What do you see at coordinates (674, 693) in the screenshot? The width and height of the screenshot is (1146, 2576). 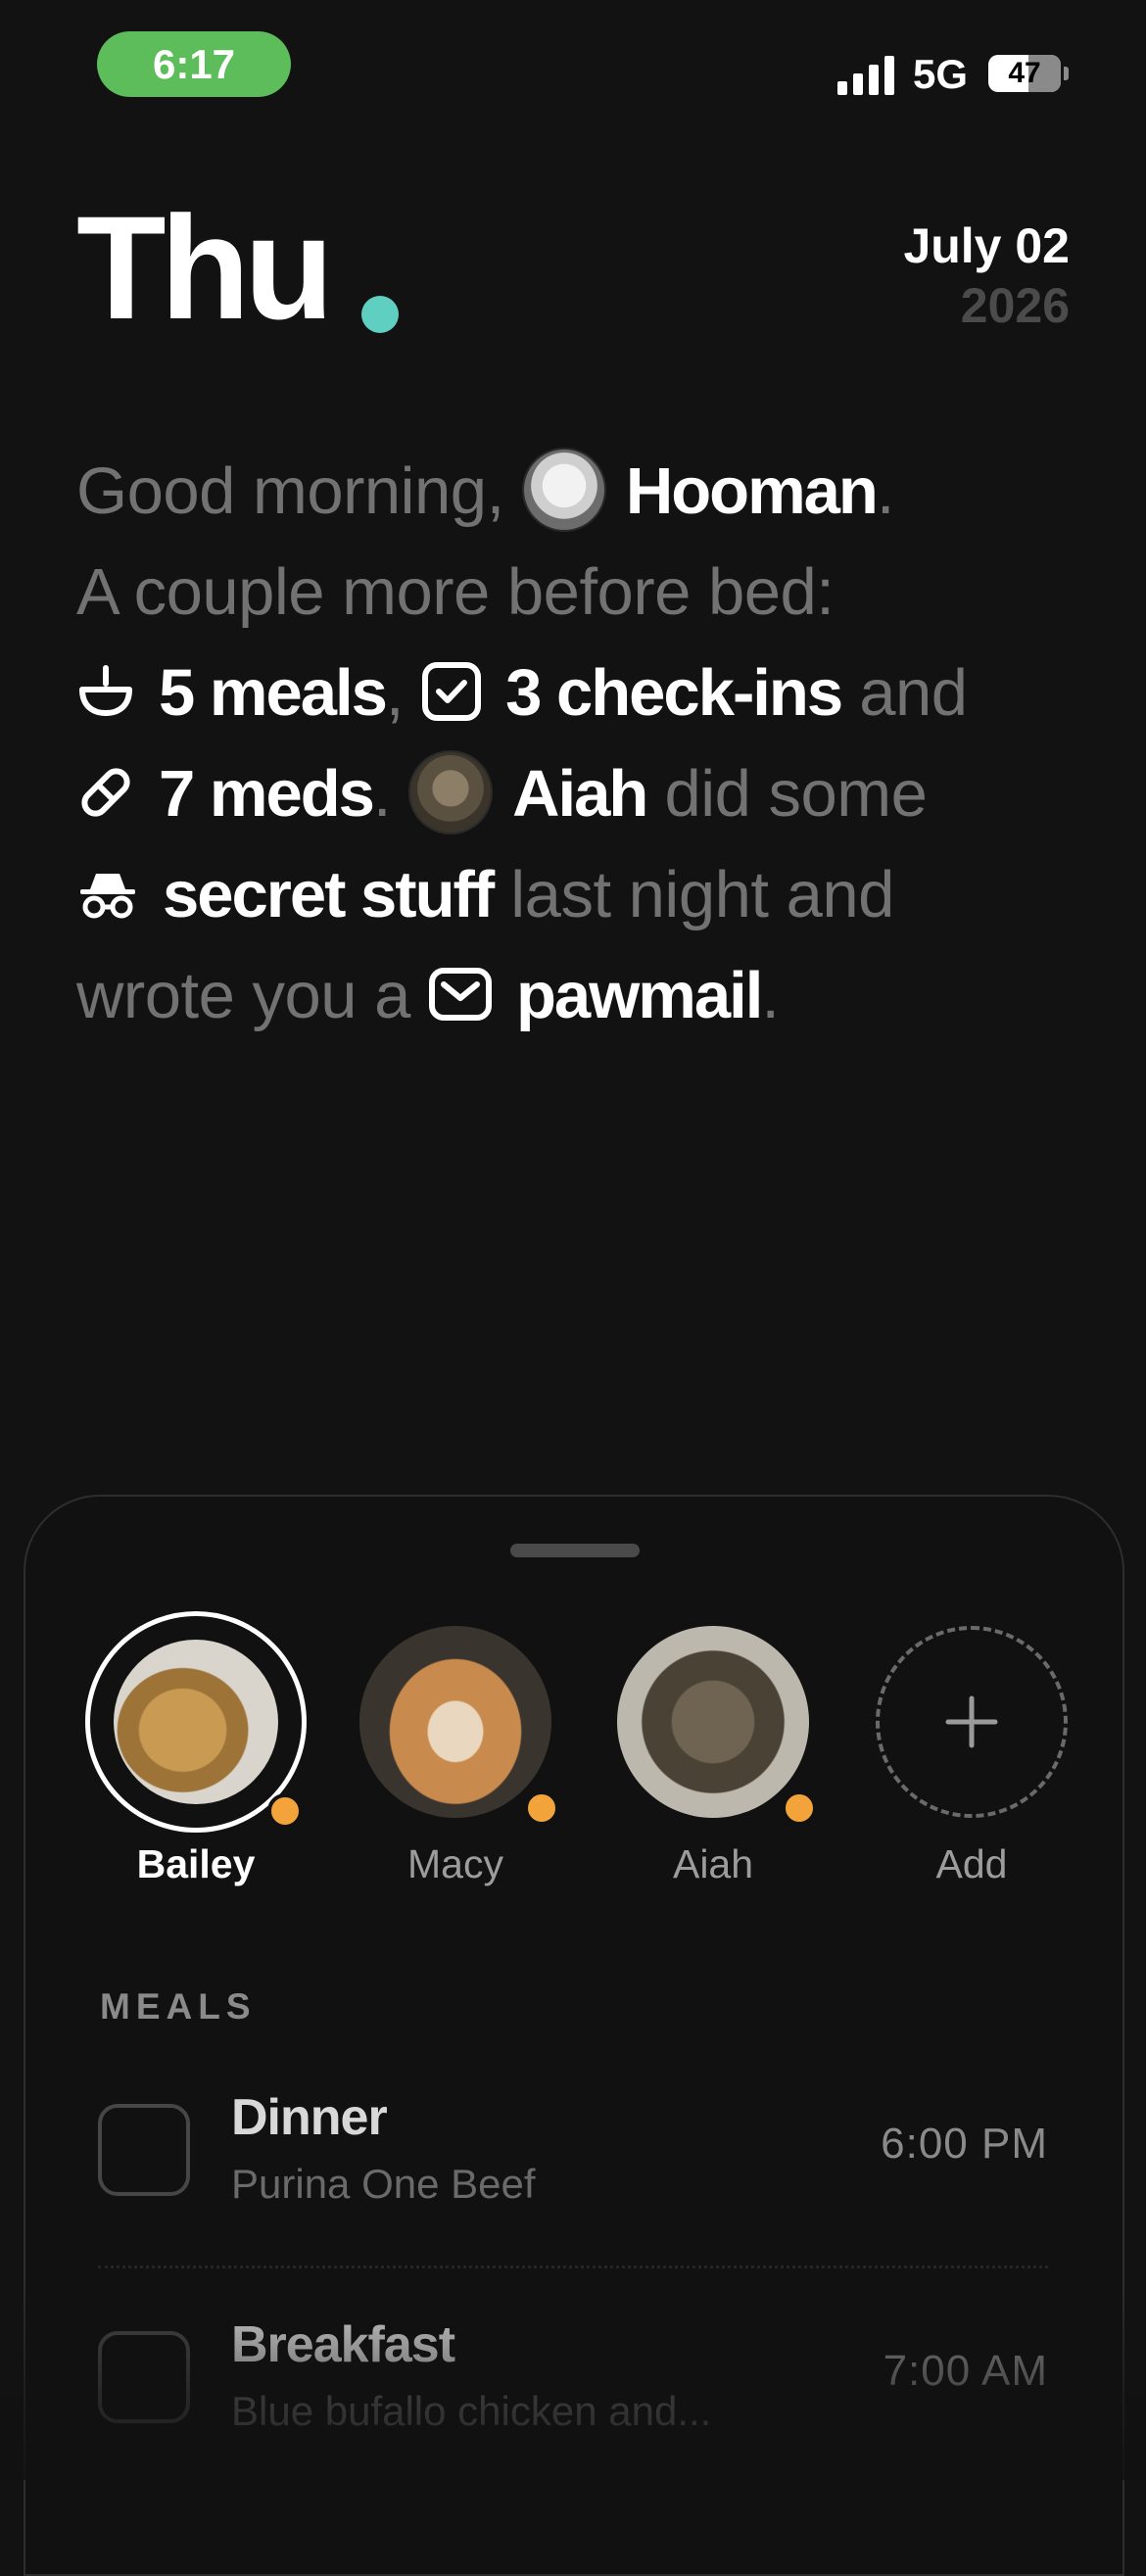 I see `checkins-count: 3 check-ins` at bounding box center [674, 693].